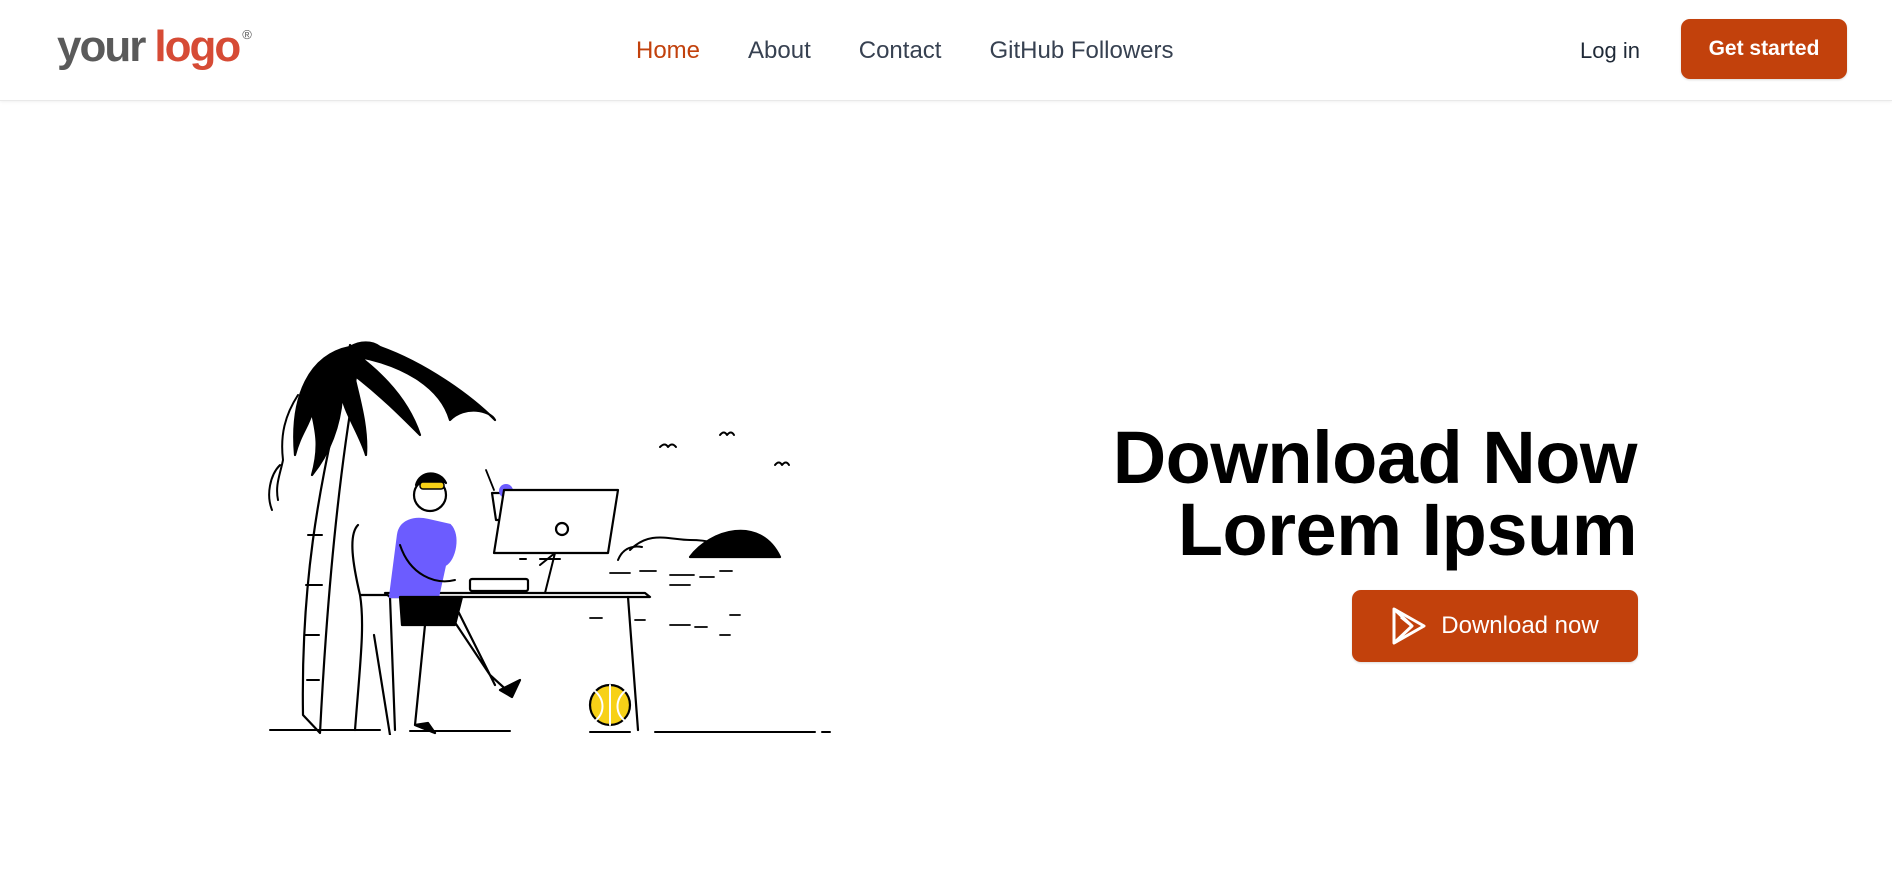 The height and width of the screenshot is (871, 1892). What do you see at coordinates (197, 46) in the screenshot?
I see `logo-text-logo: logo` at bounding box center [197, 46].